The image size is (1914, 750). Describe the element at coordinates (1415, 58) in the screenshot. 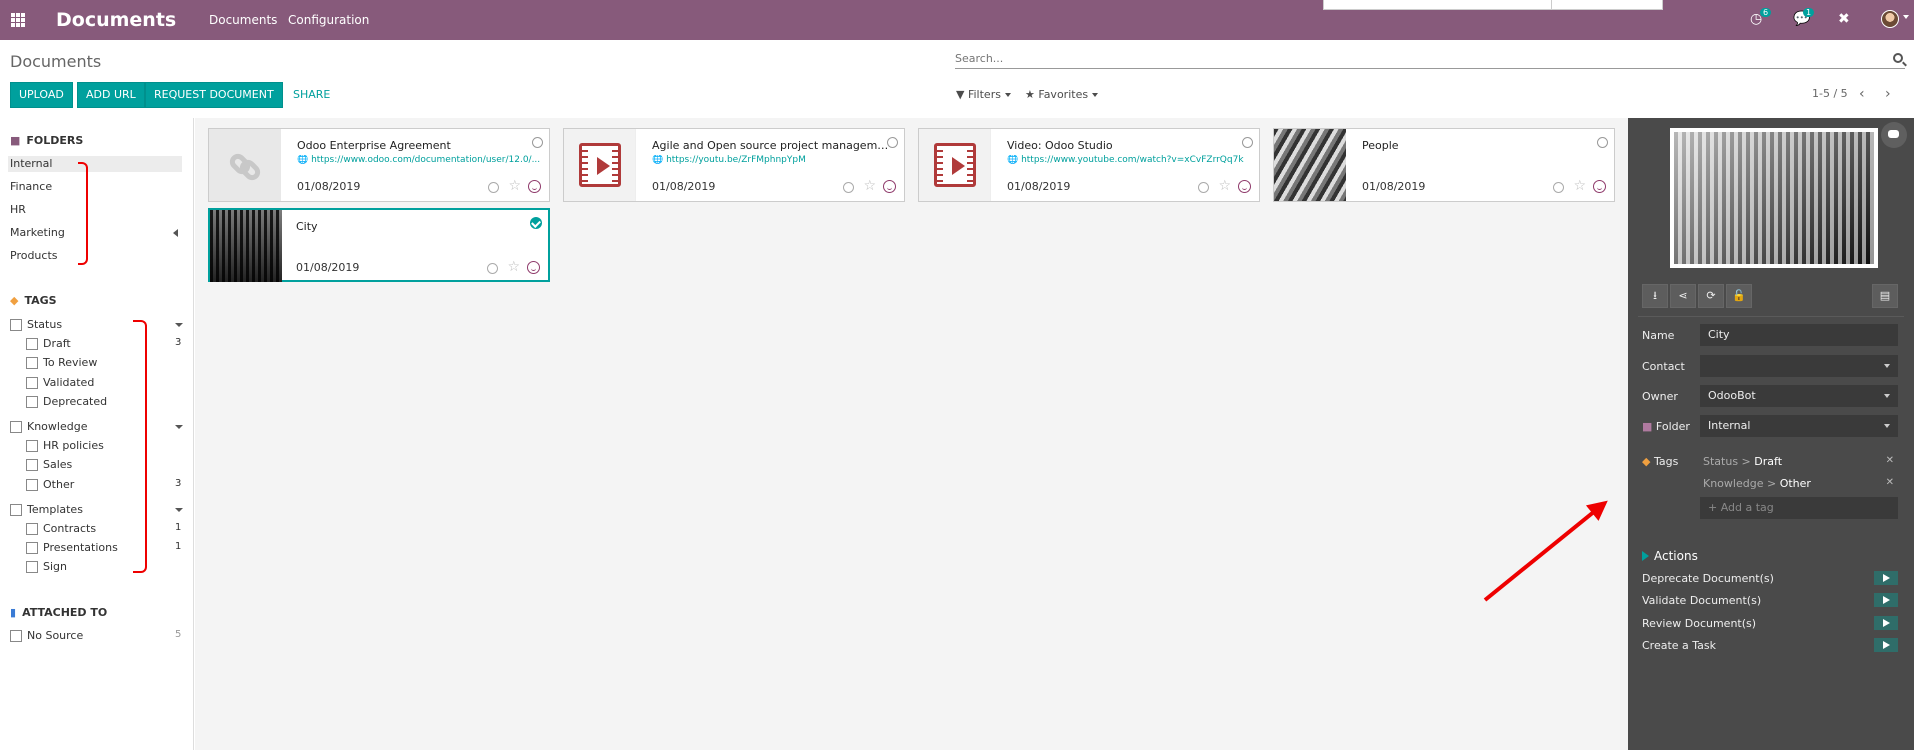

I see `search-input` at that location.